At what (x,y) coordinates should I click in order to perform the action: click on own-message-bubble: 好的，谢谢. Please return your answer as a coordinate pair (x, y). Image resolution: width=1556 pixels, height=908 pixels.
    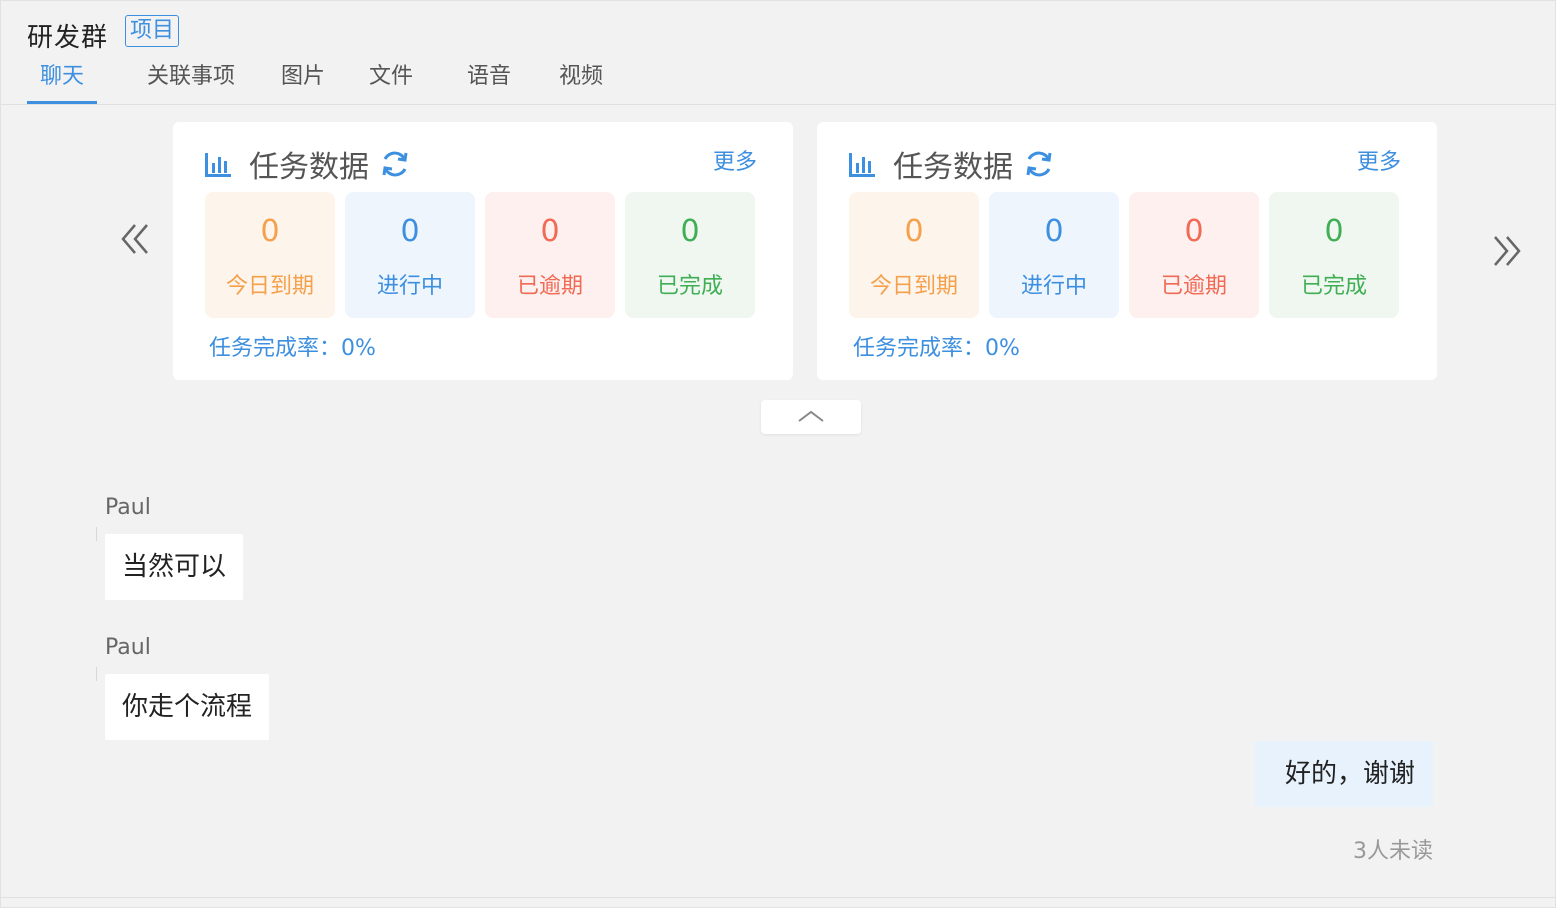
    Looking at the image, I should click on (1343, 774).